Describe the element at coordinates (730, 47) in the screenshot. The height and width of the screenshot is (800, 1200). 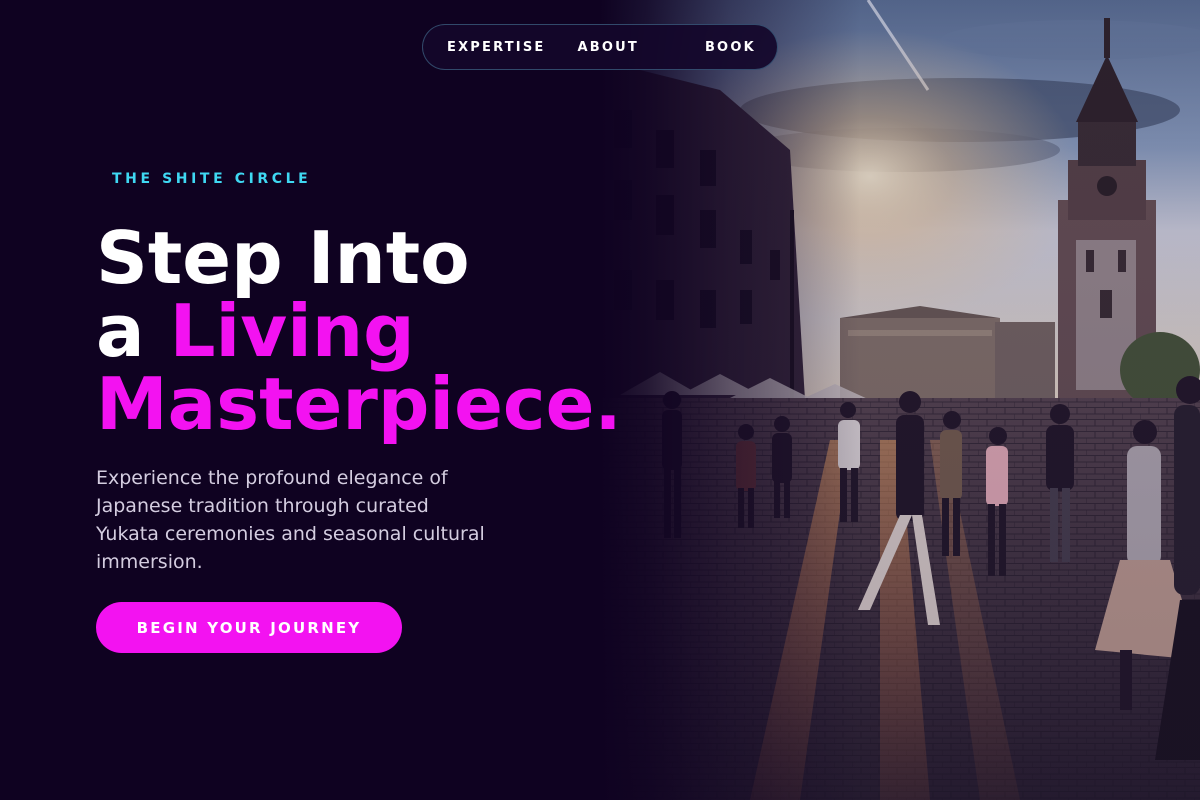
I see `nav-link-book: BOOK` at that location.